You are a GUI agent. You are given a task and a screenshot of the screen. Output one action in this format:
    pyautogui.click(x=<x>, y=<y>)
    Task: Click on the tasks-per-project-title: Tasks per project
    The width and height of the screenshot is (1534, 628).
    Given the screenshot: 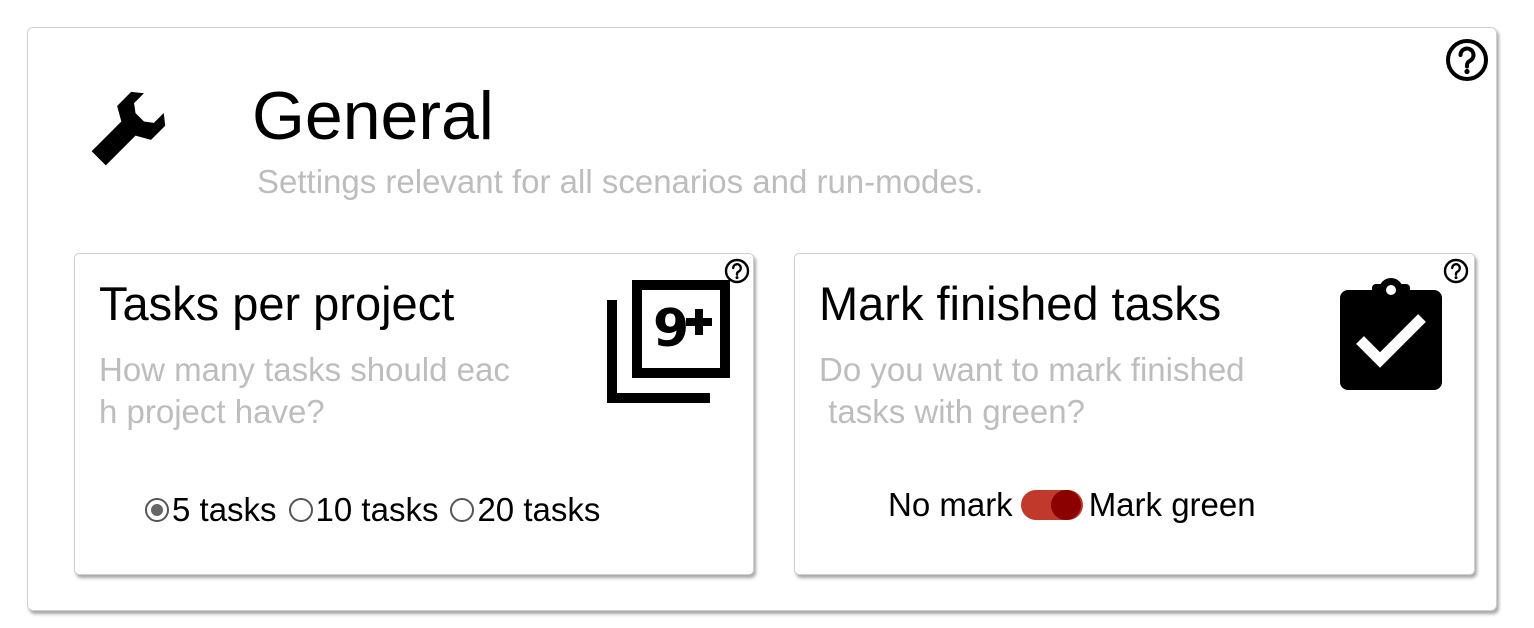 What is the action you would take?
    pyautogui.click(x=277, y=303)
    